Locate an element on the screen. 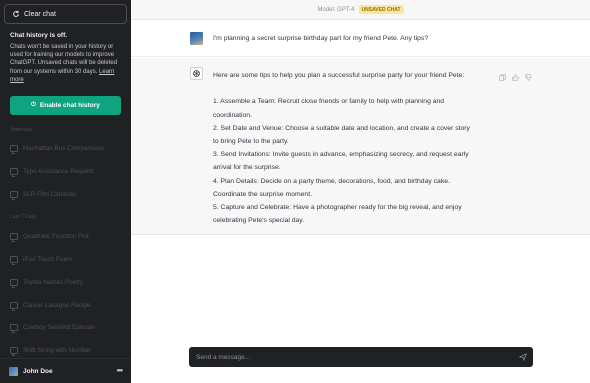  message-actions is located at coordinates (515, 74).